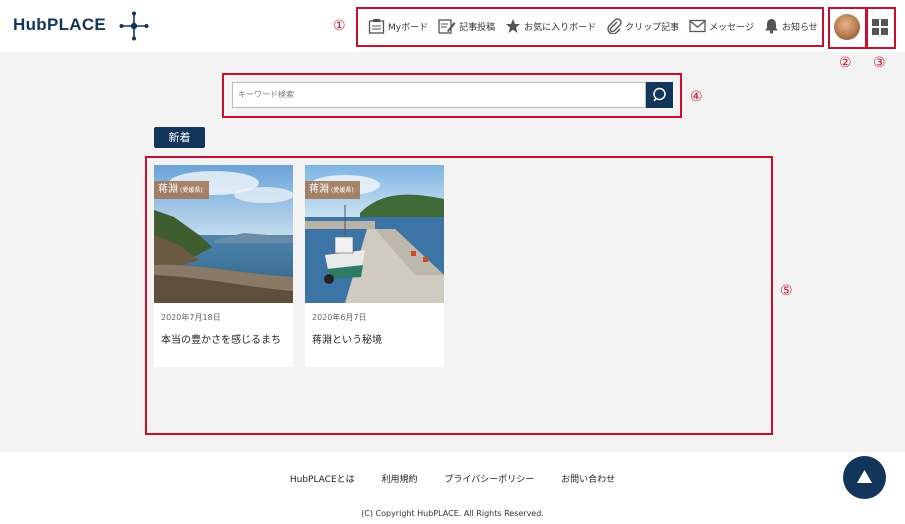 Image resolution: width=905 pixels, height=524 pixels. I want to click on nav-post-article: 記事投稿, so click(466, 26).